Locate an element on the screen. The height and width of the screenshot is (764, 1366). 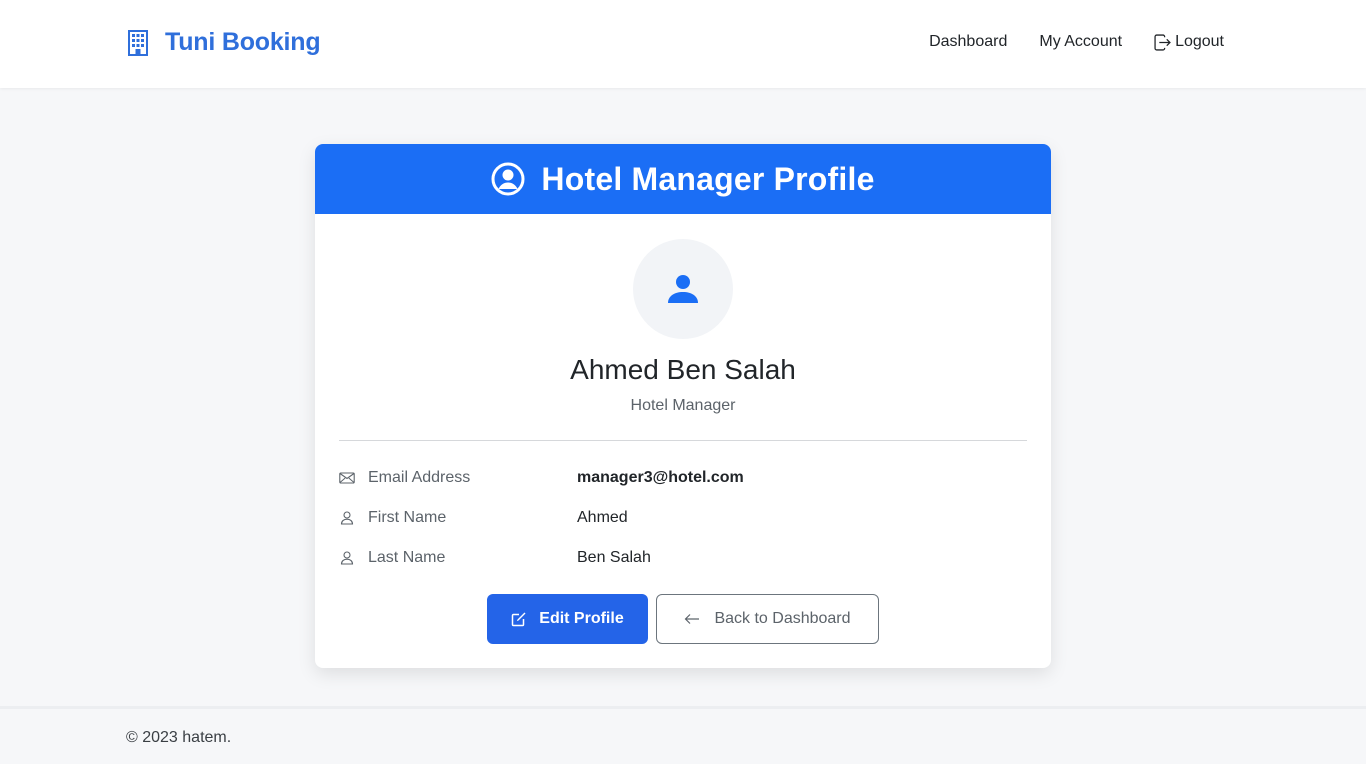
logout-icon is located at coordinates (1162, 42).